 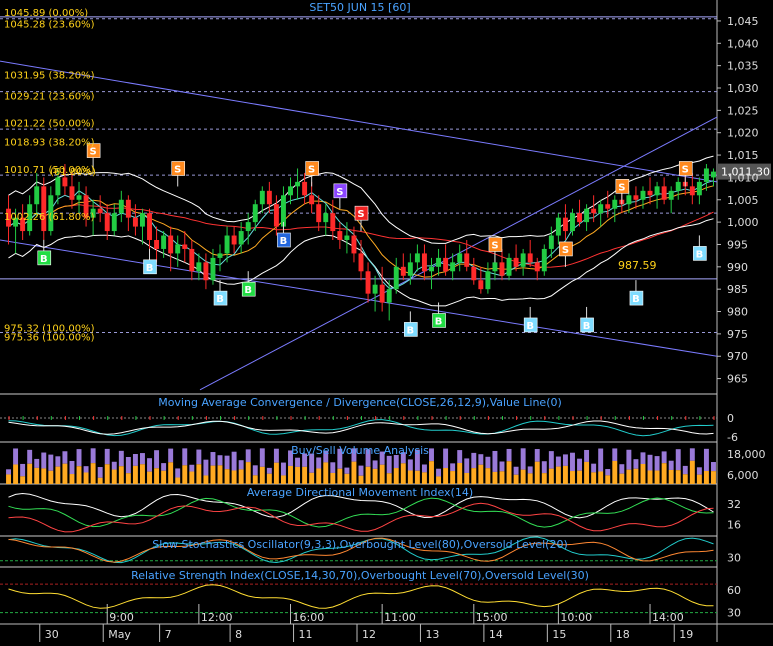 What do you see at coordinates (400, 617) in the screenshot?
I see `time-axis-label: 11:00` at bounding box center [400, 617].